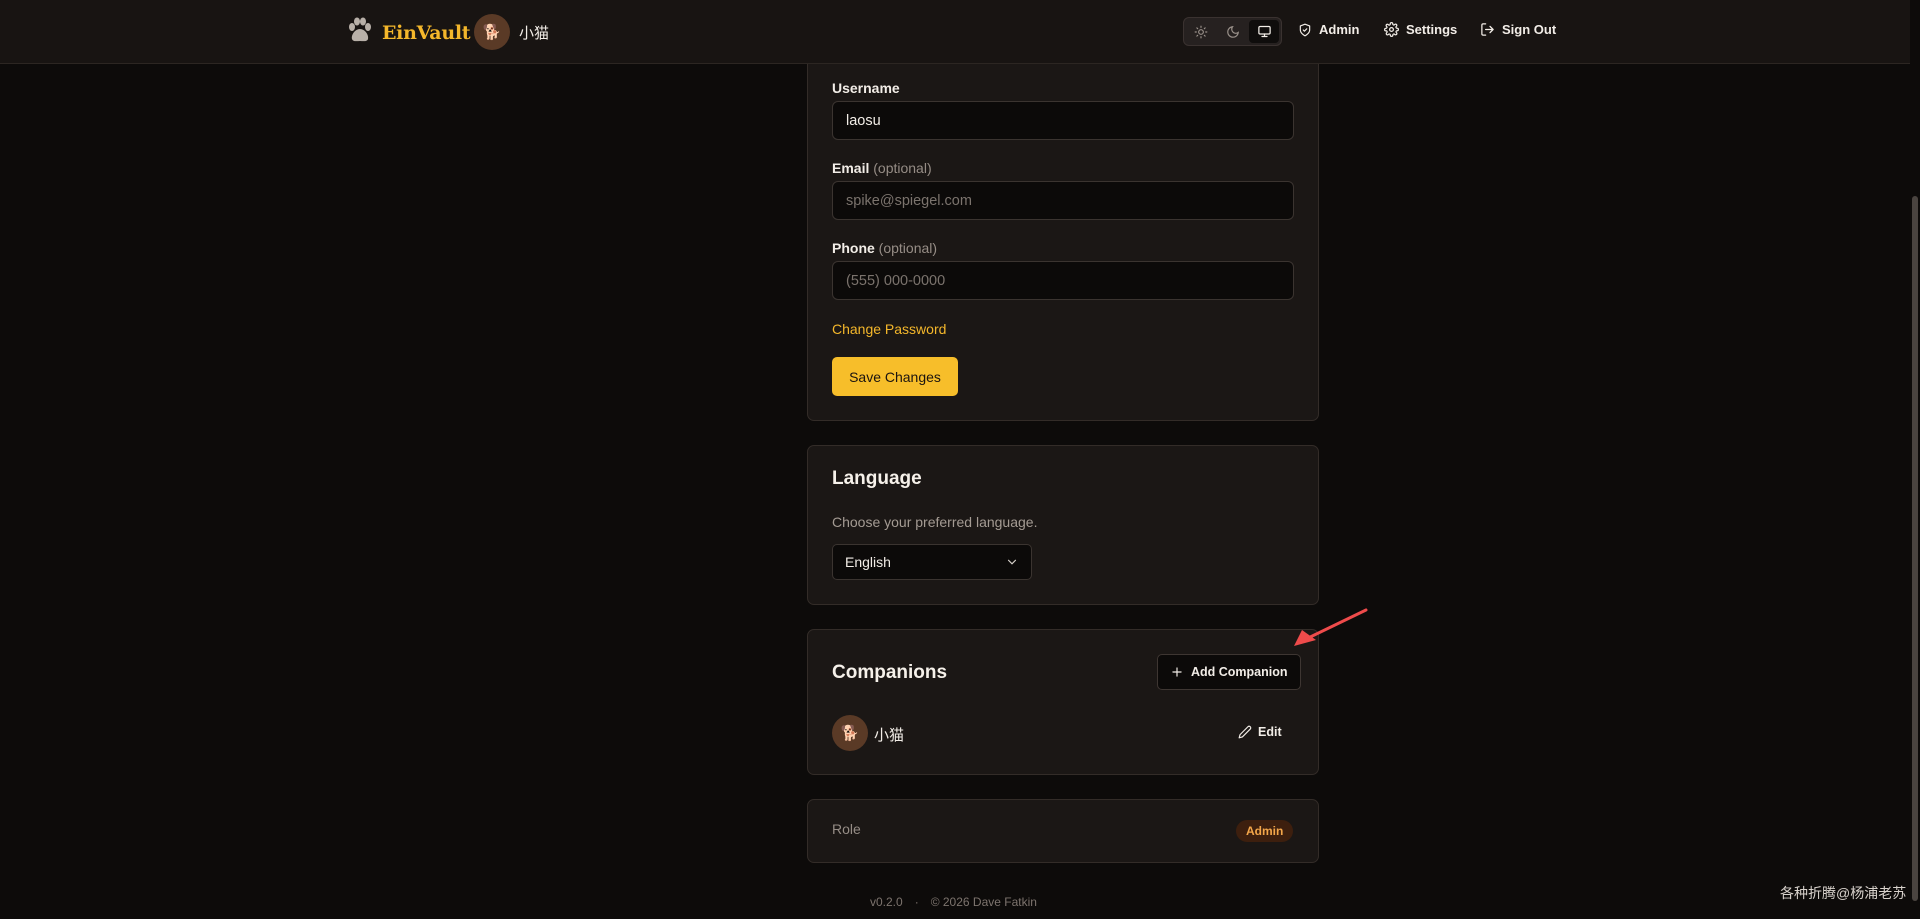 Image resolution: width=1920 pixels, height=919 pixels. Describe the element at coordinates (1239, 672) in the screenshot. I see `add-companion-label: Add Companion` at that location.